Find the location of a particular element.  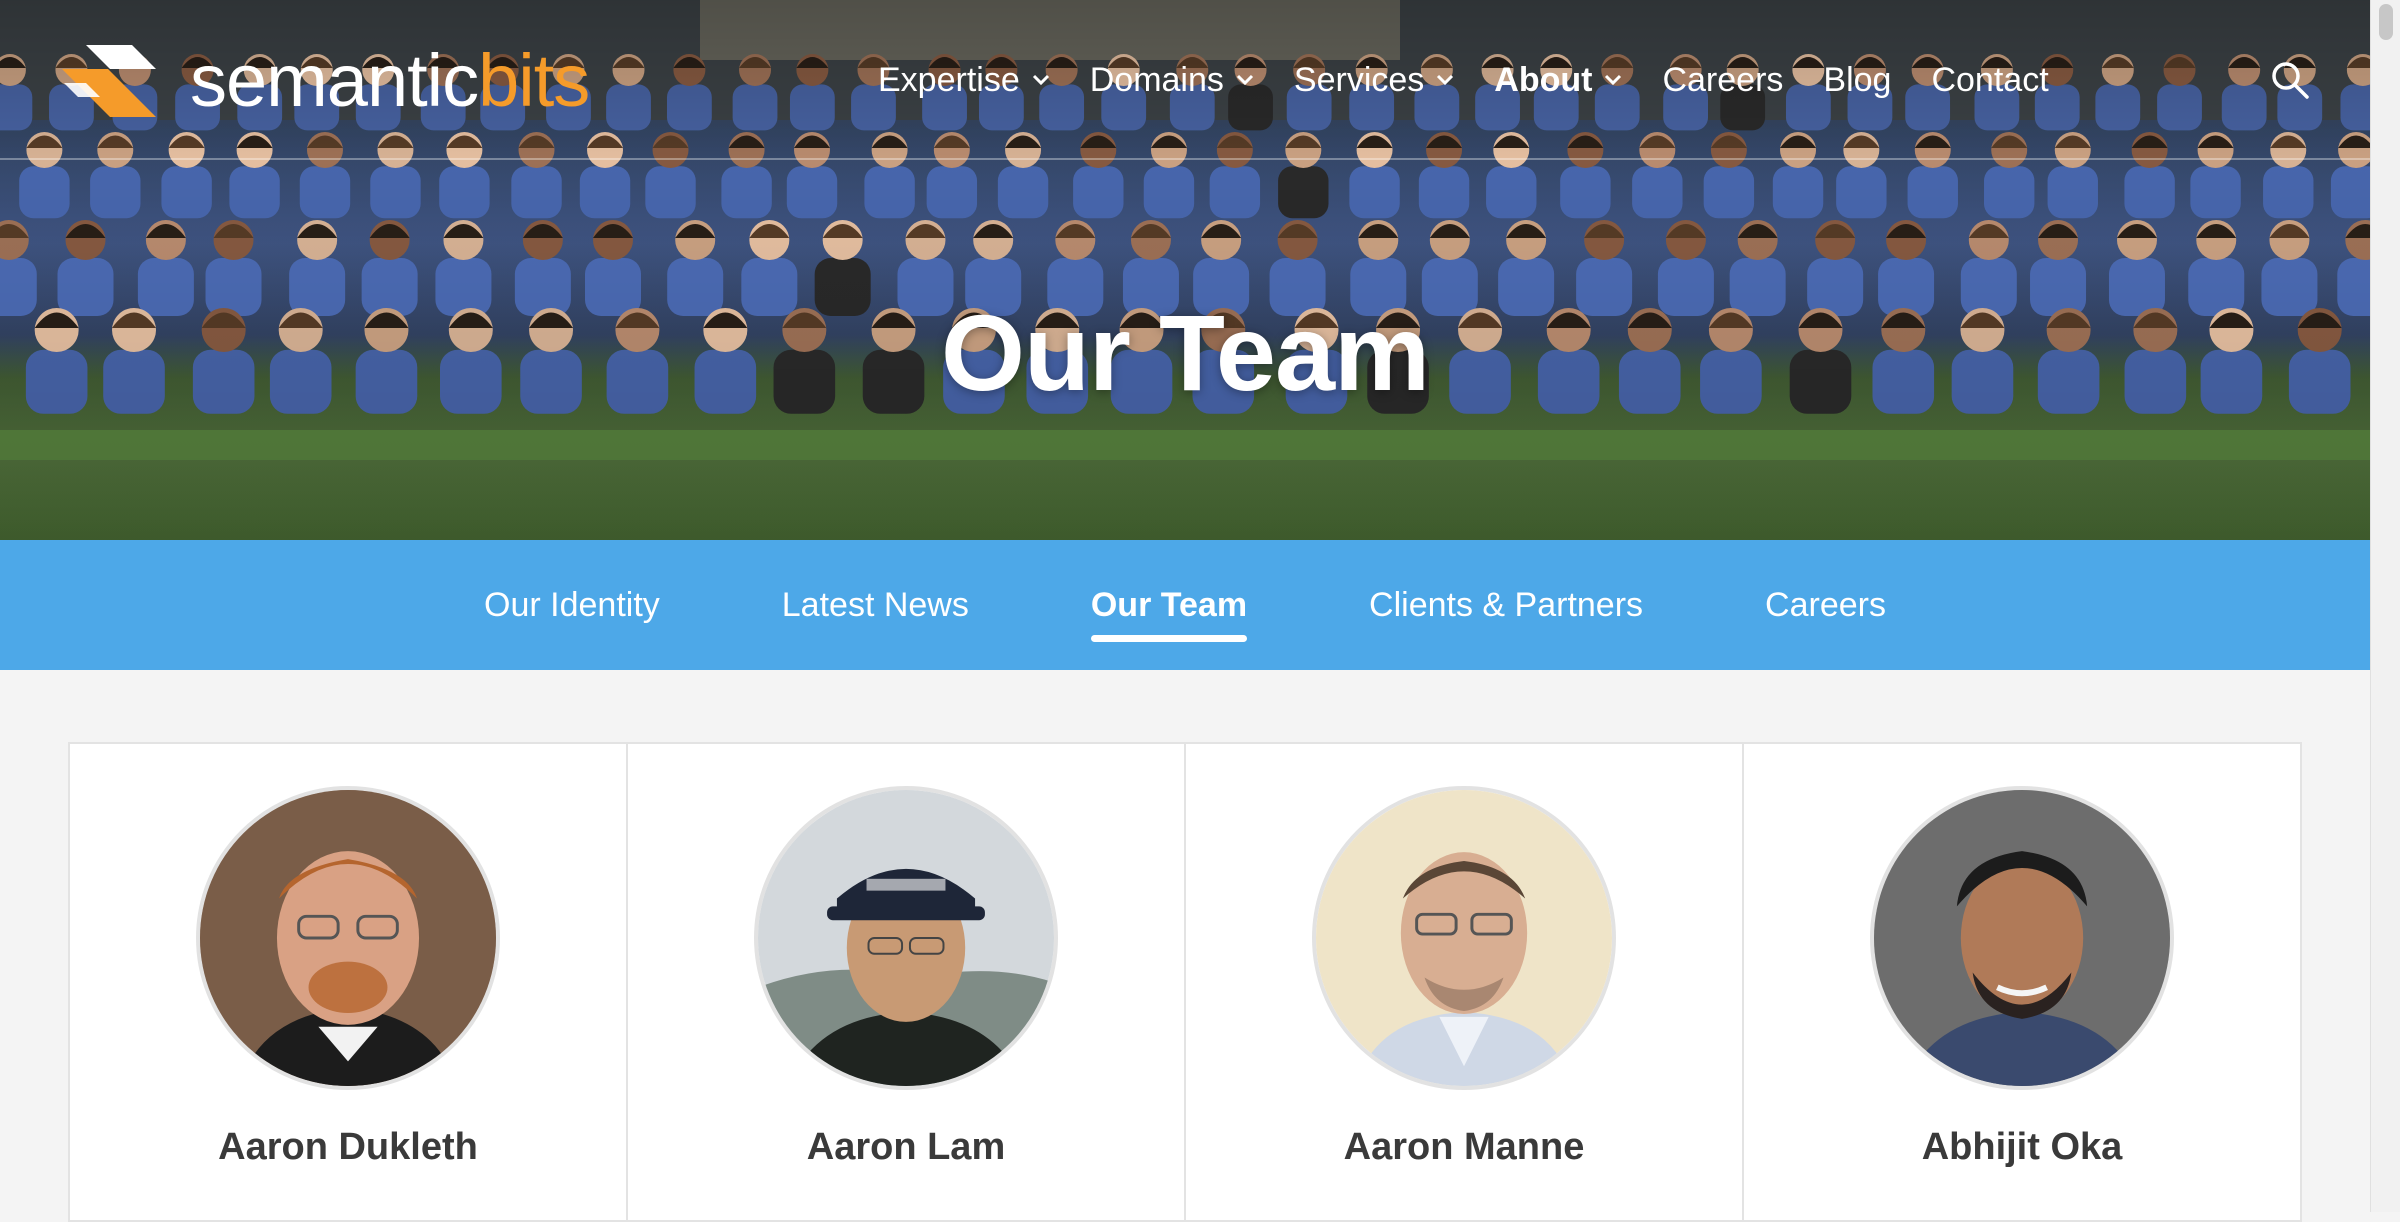

nav-item-domains: Domains is located at coordinates (1172, 80).